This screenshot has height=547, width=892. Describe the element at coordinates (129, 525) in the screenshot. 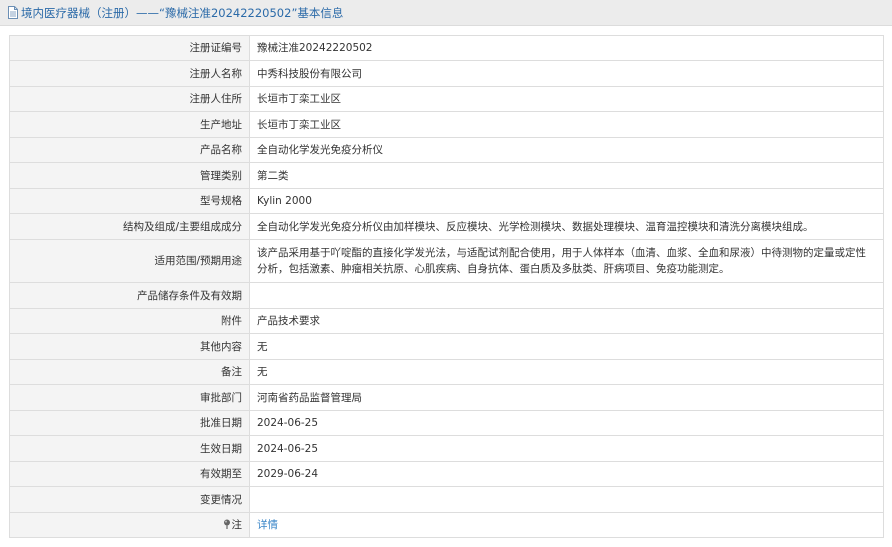

I see `row-label: 注` at that location.